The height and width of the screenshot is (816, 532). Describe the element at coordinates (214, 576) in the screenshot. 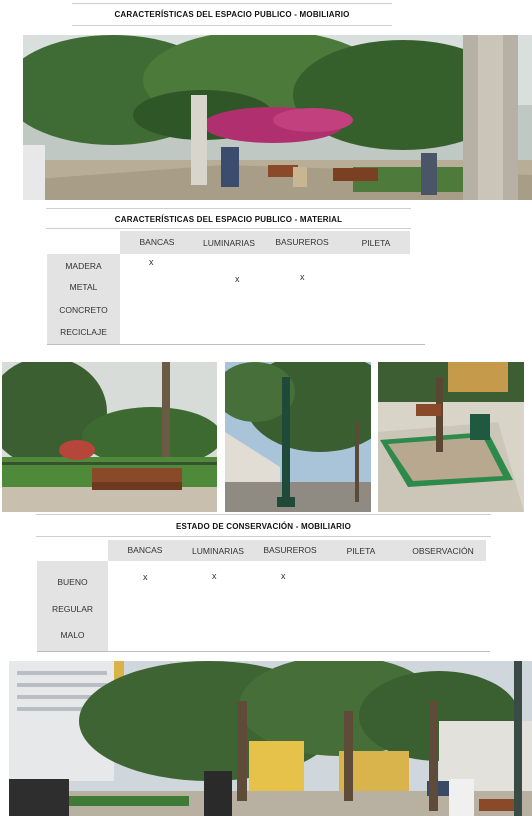

I see `mark-bueno-luminarias: x` at that location.